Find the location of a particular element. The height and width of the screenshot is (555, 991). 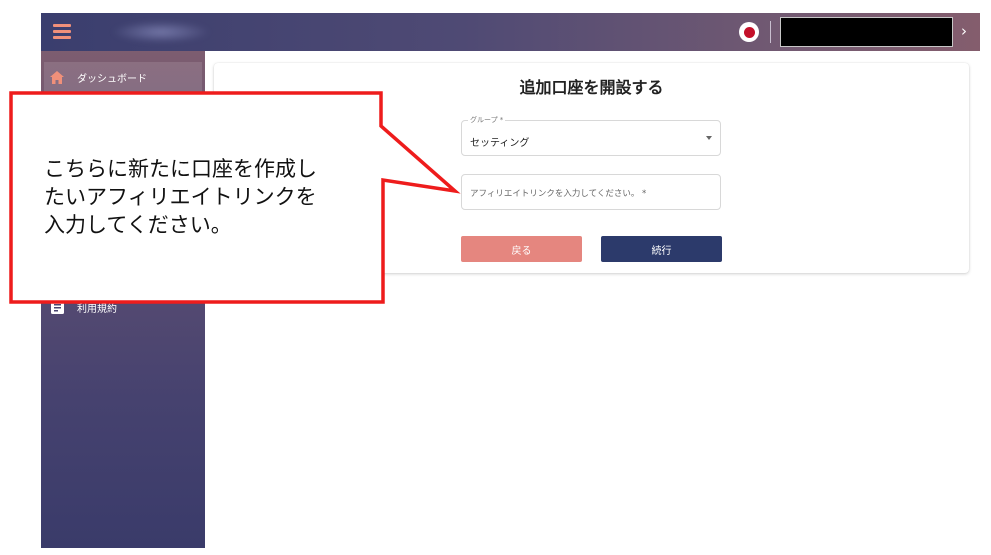

callout-line: こちらに新たに口座を作成し is located at coordinates (180, 169).